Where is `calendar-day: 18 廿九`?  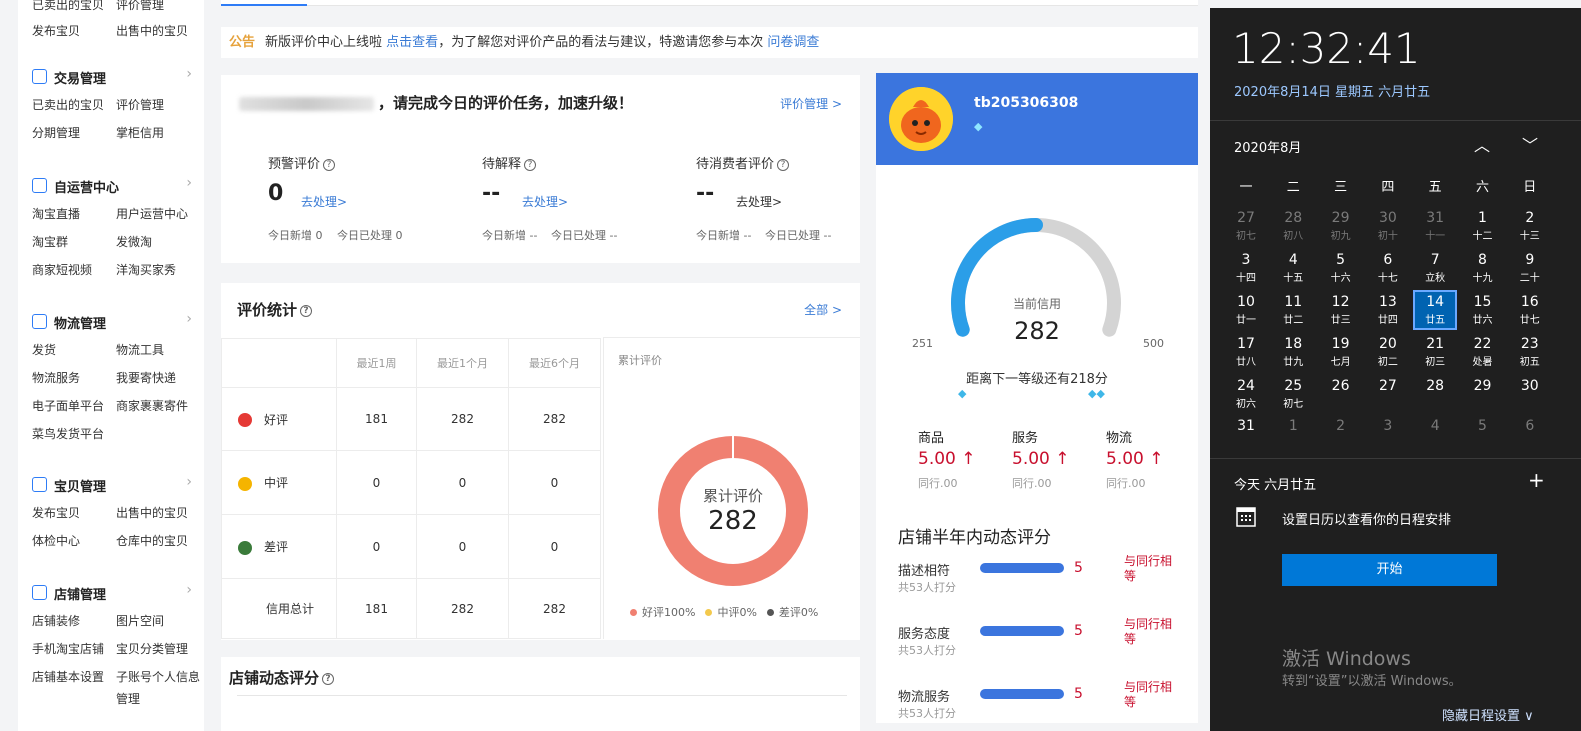
calendar-day: 18 廿九 is located at coordinates (1293, 352).